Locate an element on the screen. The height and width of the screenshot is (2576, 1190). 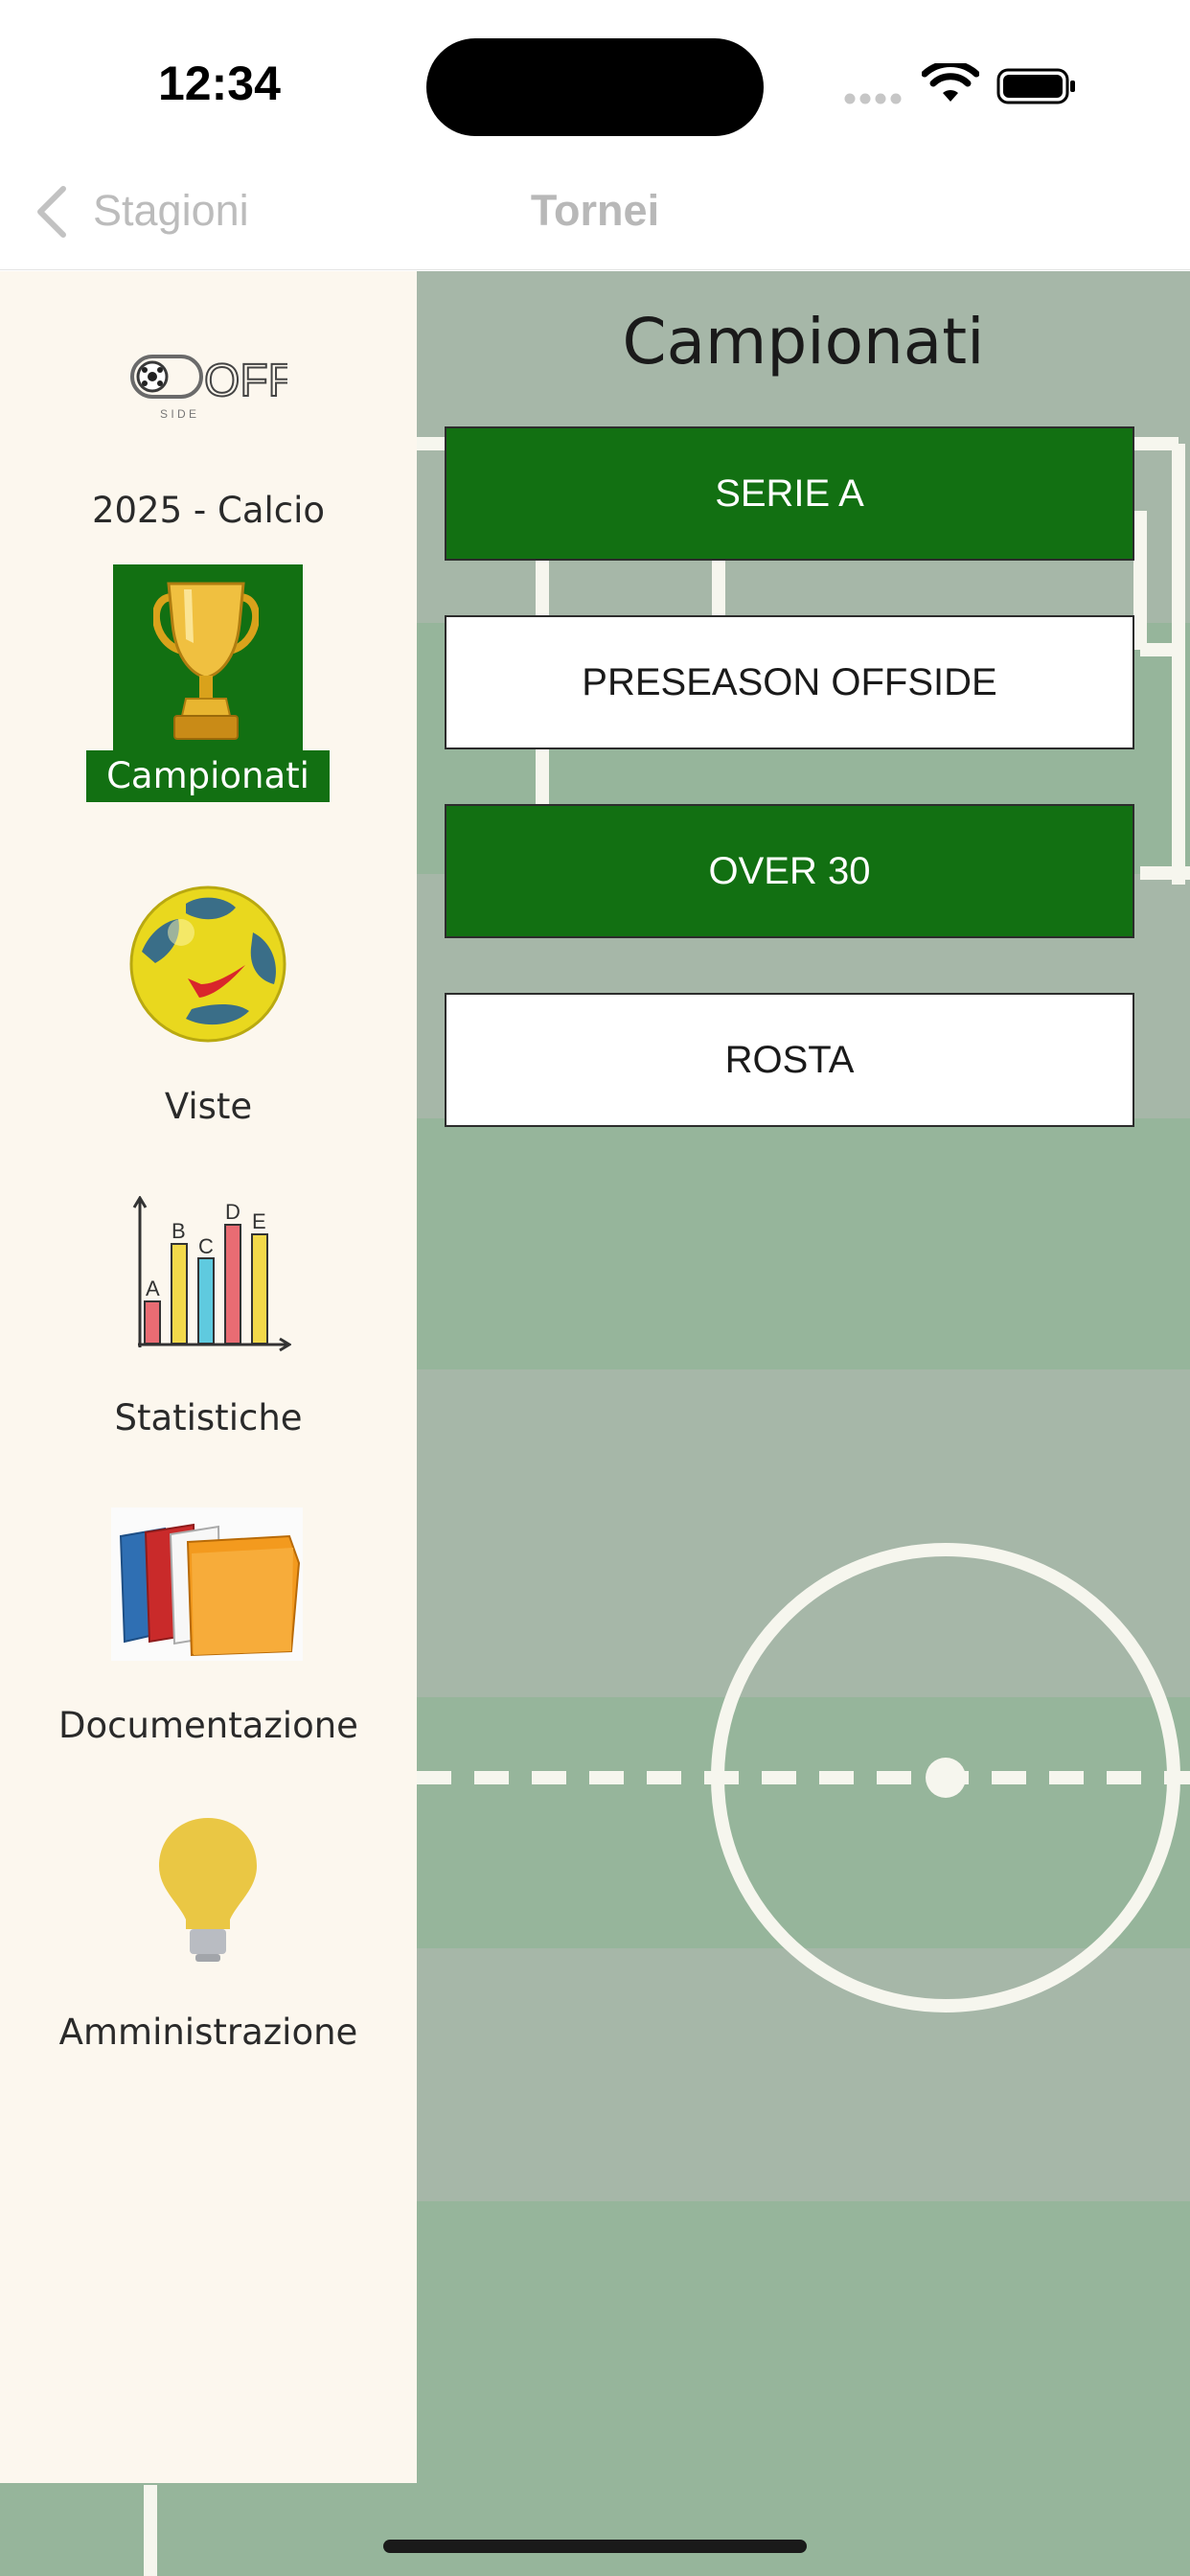
wifi-icon is located at coordinates (951, 82).